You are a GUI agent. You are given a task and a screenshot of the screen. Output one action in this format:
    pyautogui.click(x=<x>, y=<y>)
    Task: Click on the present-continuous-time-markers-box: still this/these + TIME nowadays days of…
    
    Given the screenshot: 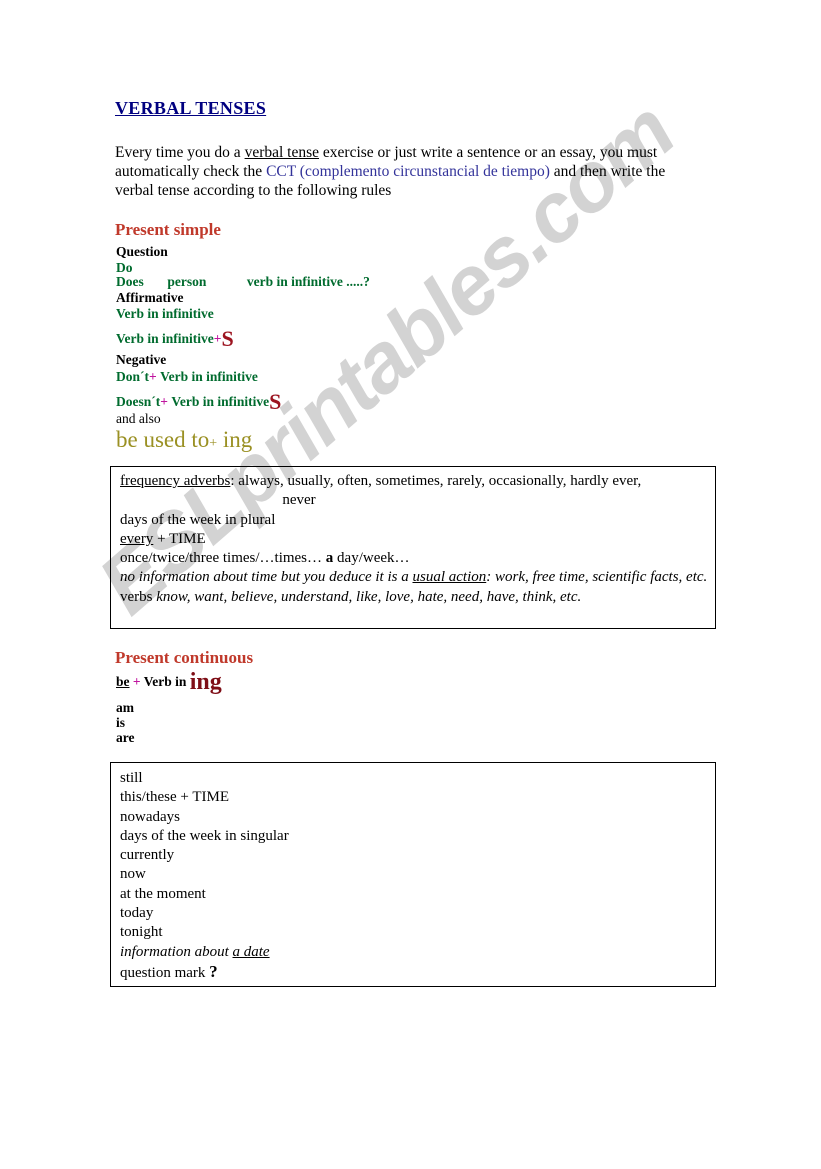 What is the action you would take?
    pyautogui.click(x=413, y=874)
    